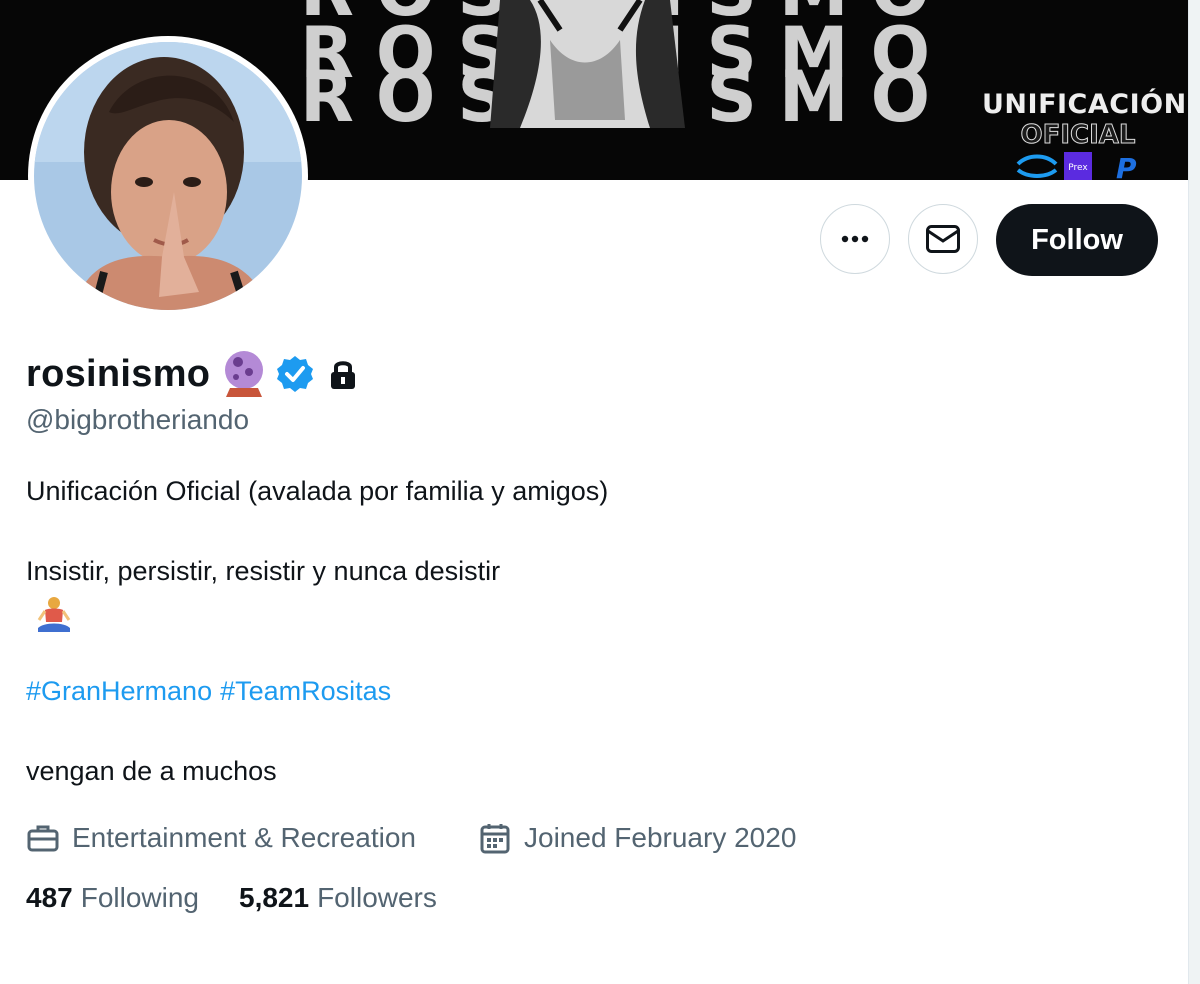  Describe the element at coordinates (1126, 166) in the screenshot. I see `svg-text: P` at that location.